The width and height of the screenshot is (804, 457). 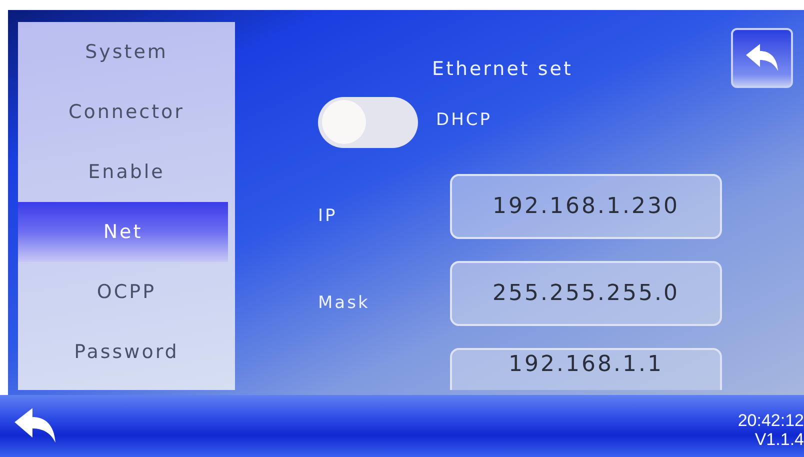 I want to click on input-field: 255.255.255.0, so click(x=586, y=293).